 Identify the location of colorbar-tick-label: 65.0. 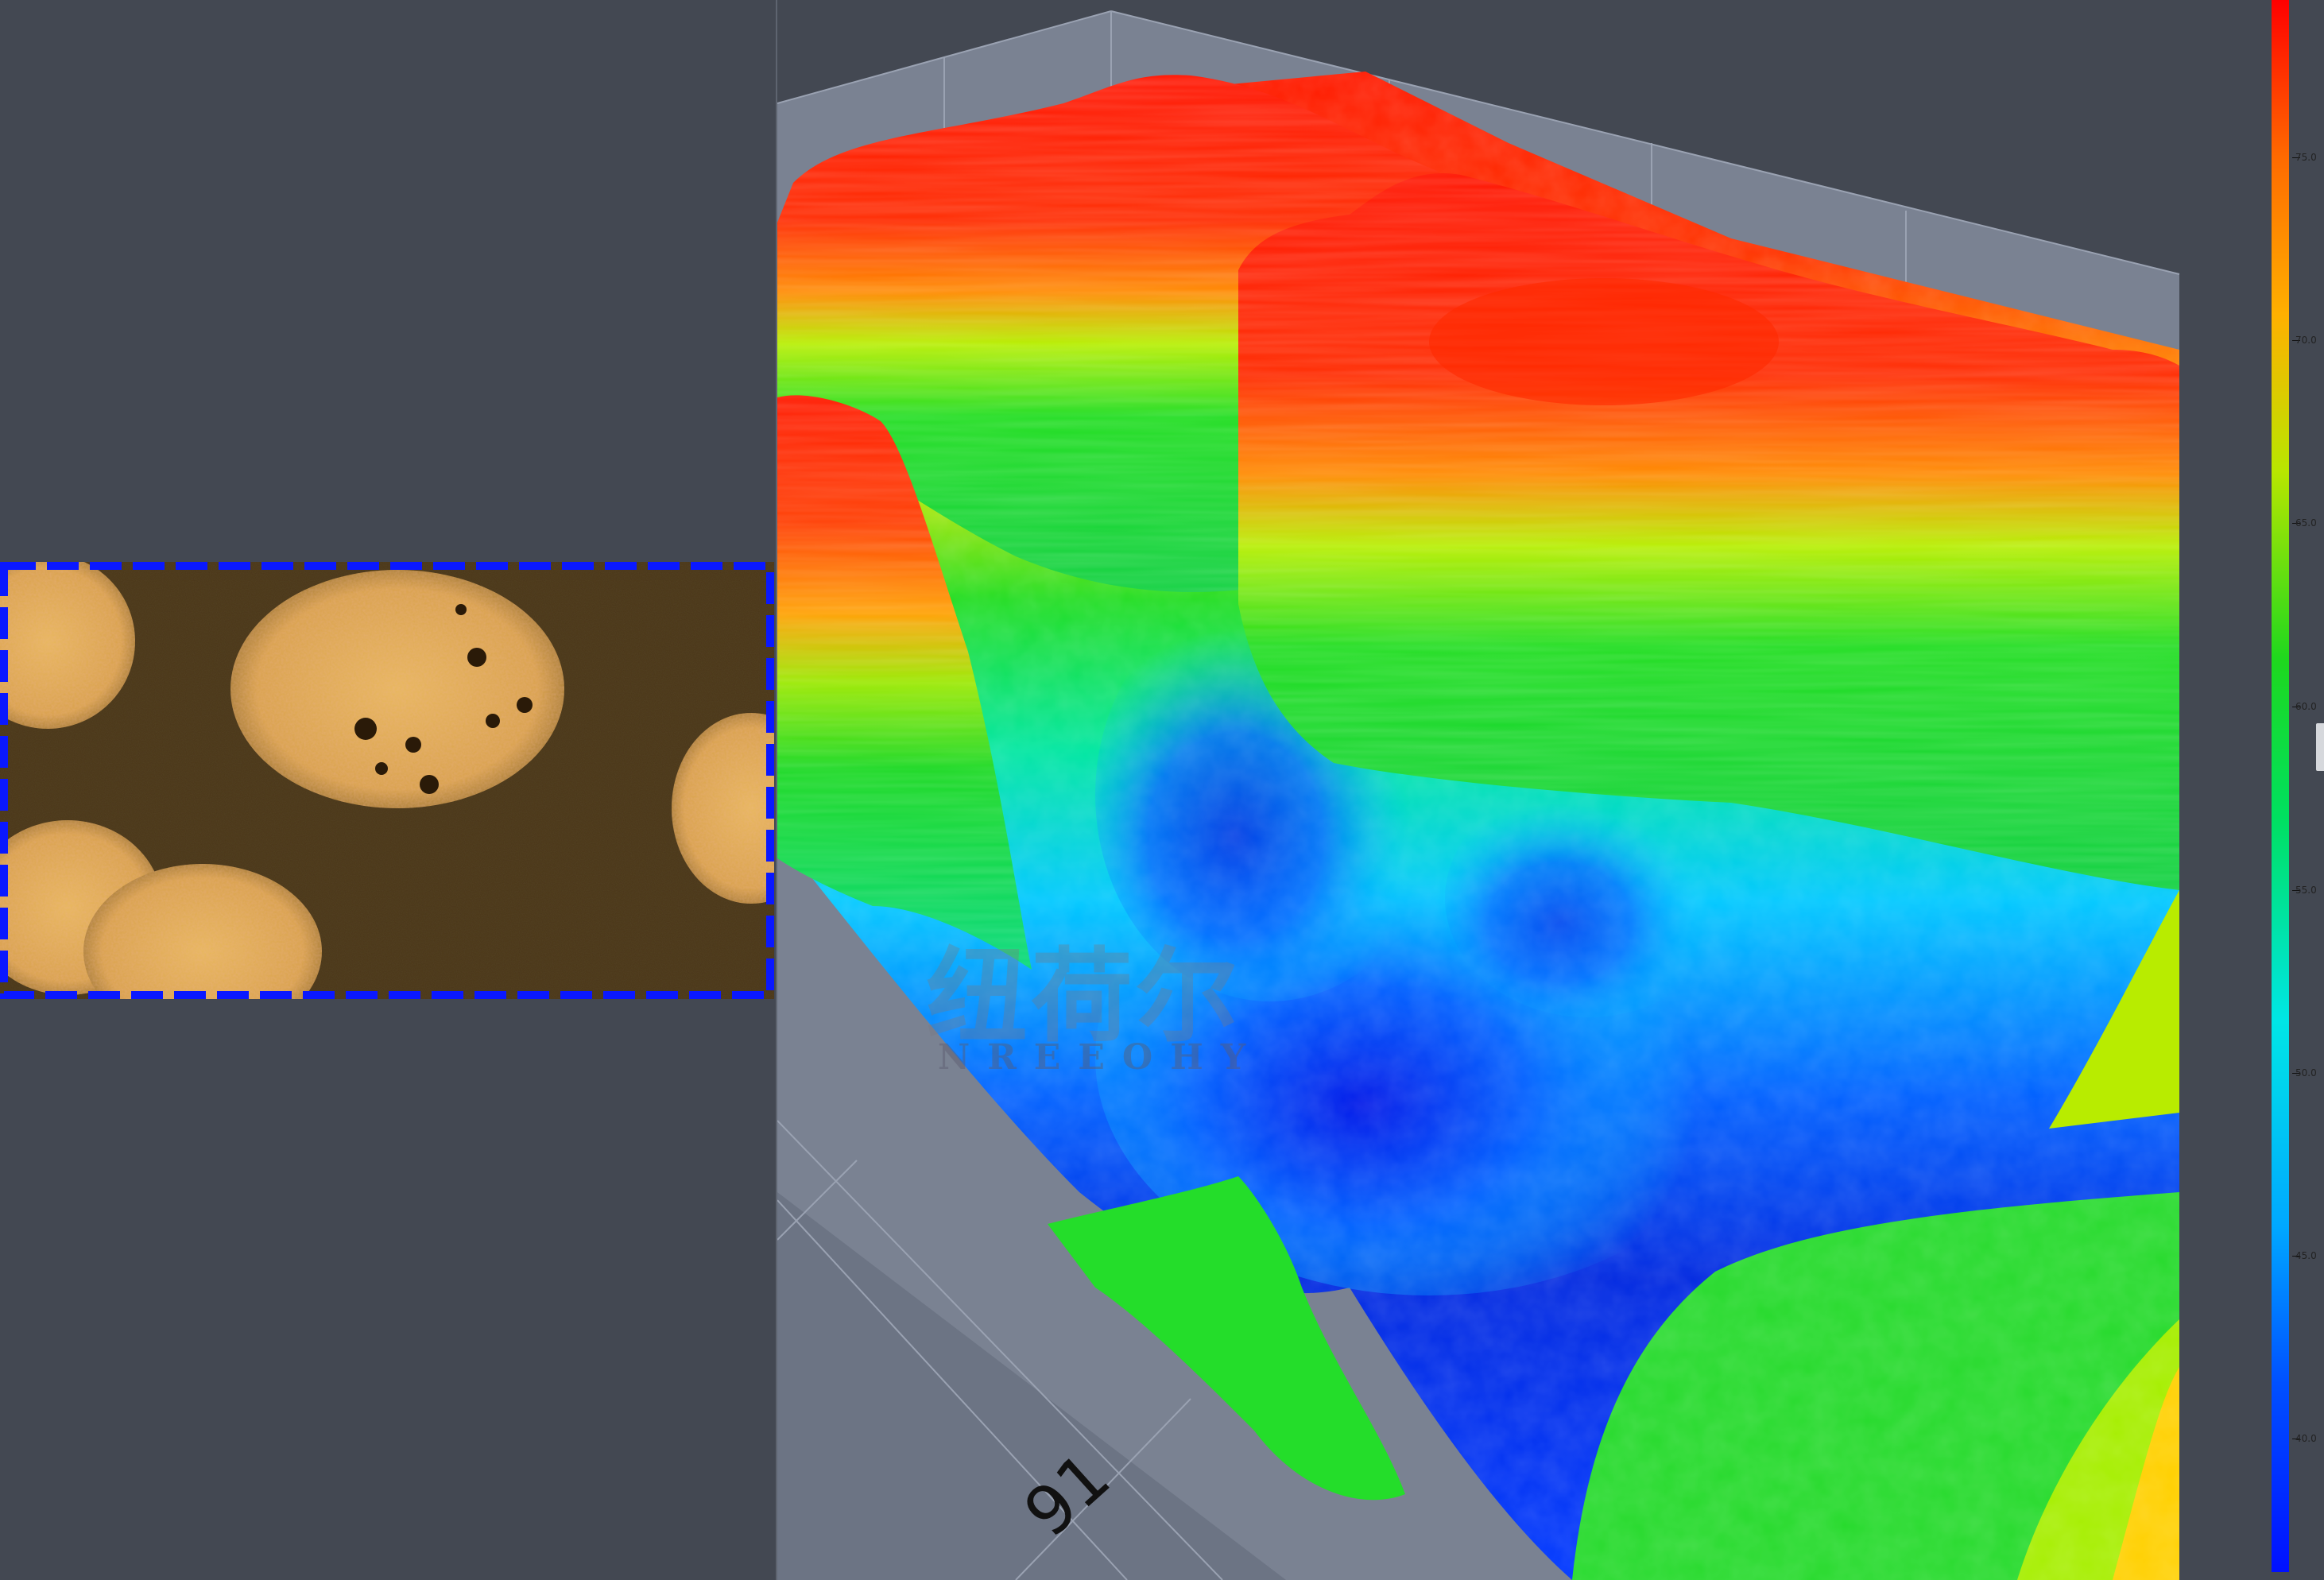
(2306, 523).